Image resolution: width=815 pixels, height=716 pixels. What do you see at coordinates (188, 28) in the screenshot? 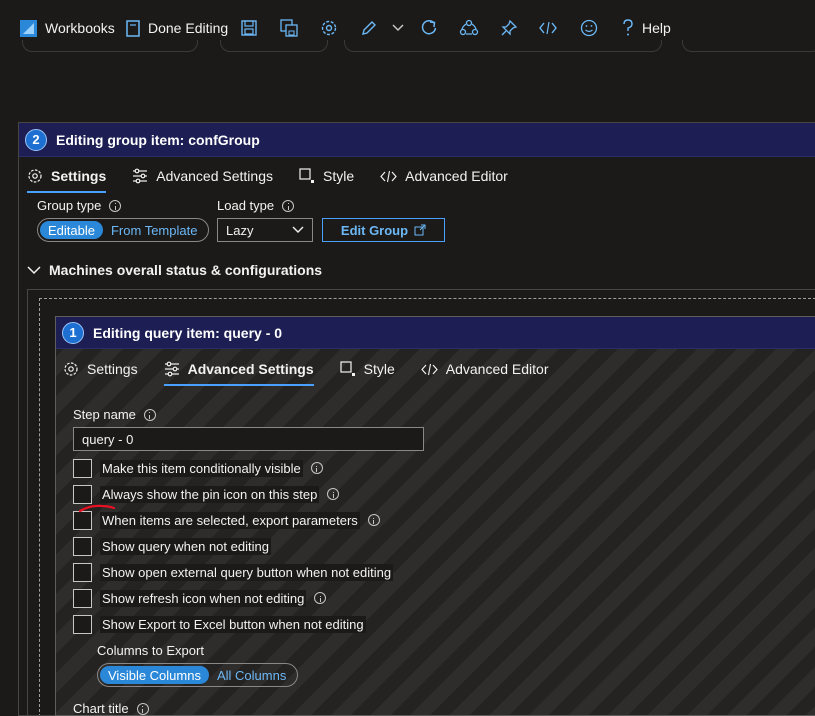
I see `done-editing-label: Done Editing` at bounding box center [188, 28].